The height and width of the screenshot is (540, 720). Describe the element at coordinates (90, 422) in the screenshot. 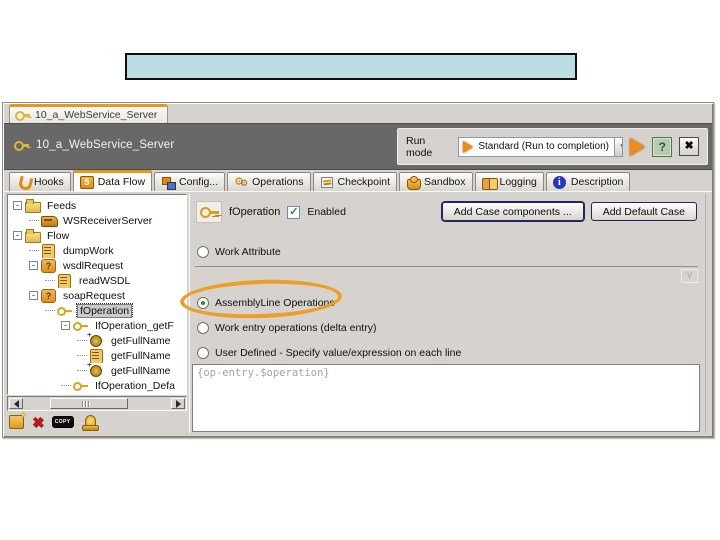

I see `component-icon` at that location.